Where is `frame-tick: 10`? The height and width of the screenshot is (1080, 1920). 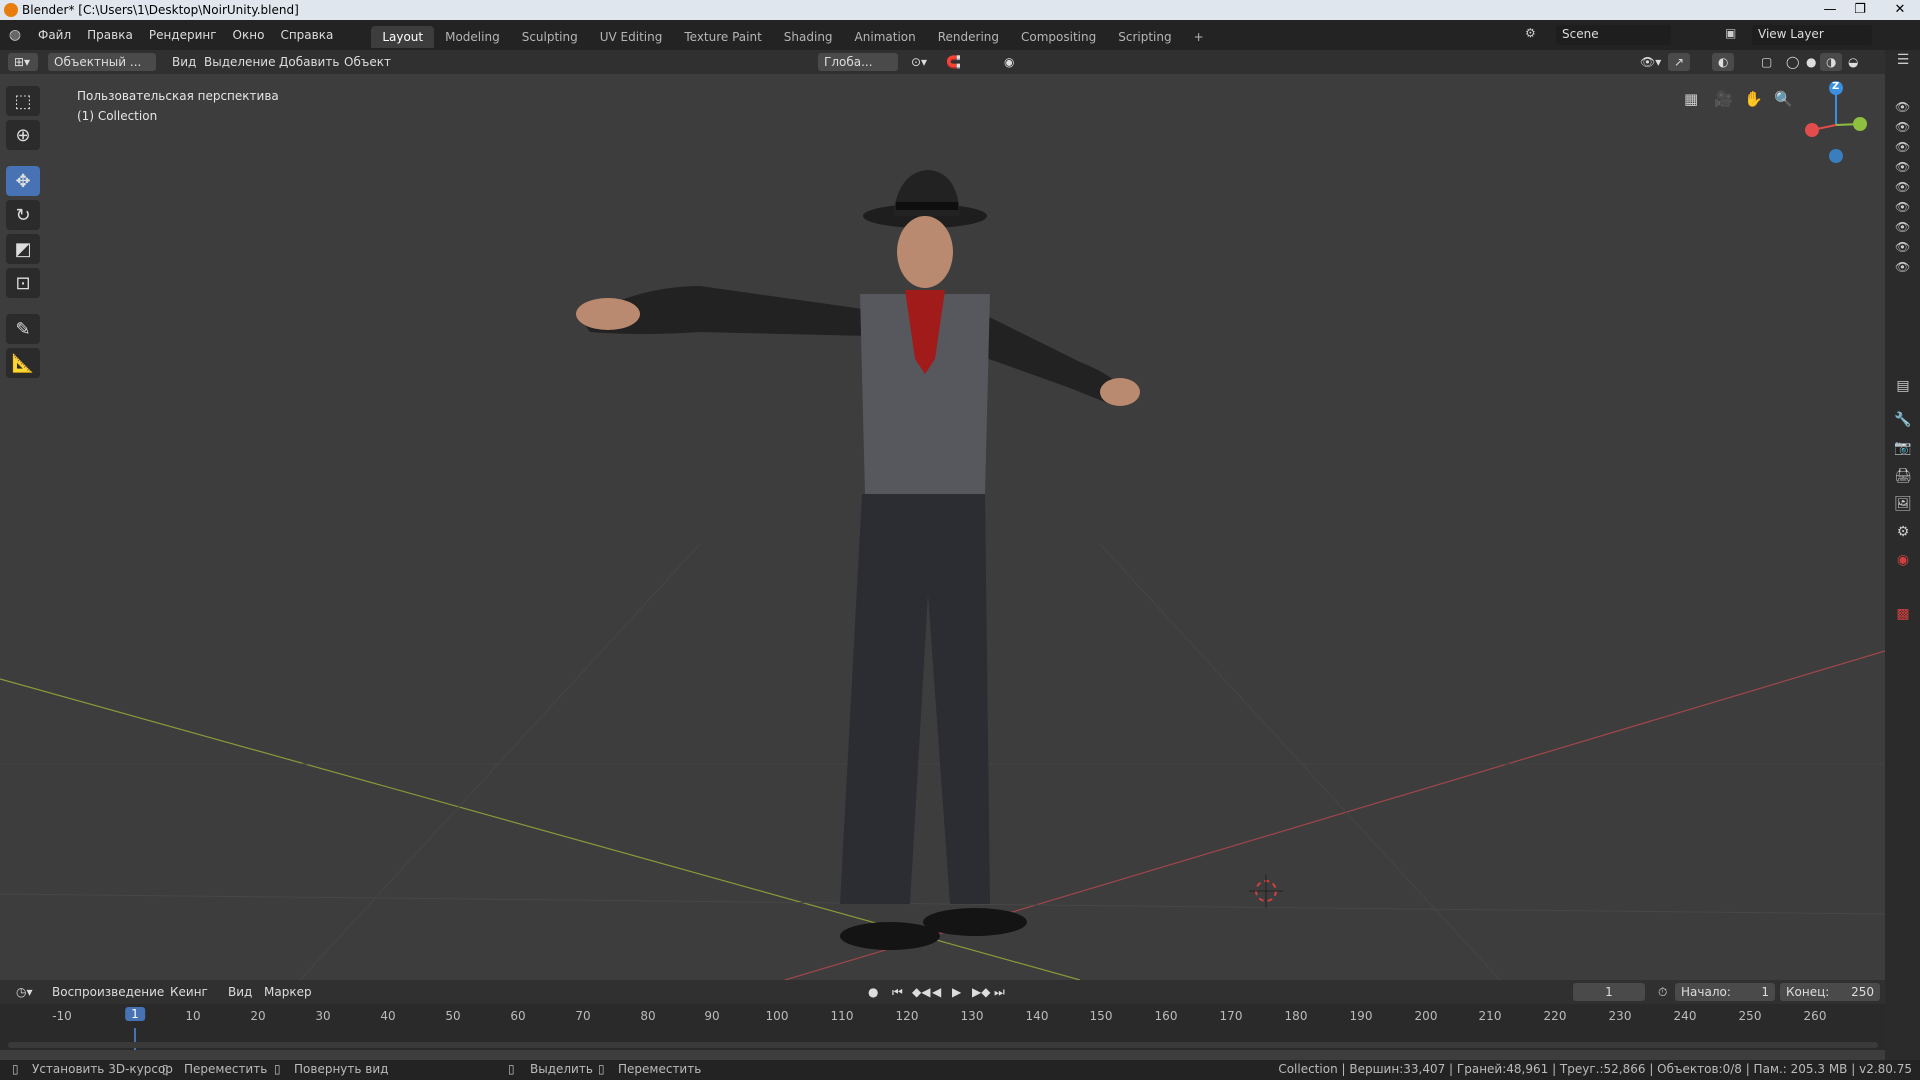 frame-tick: 10 is located at coordinates (193, 1016).